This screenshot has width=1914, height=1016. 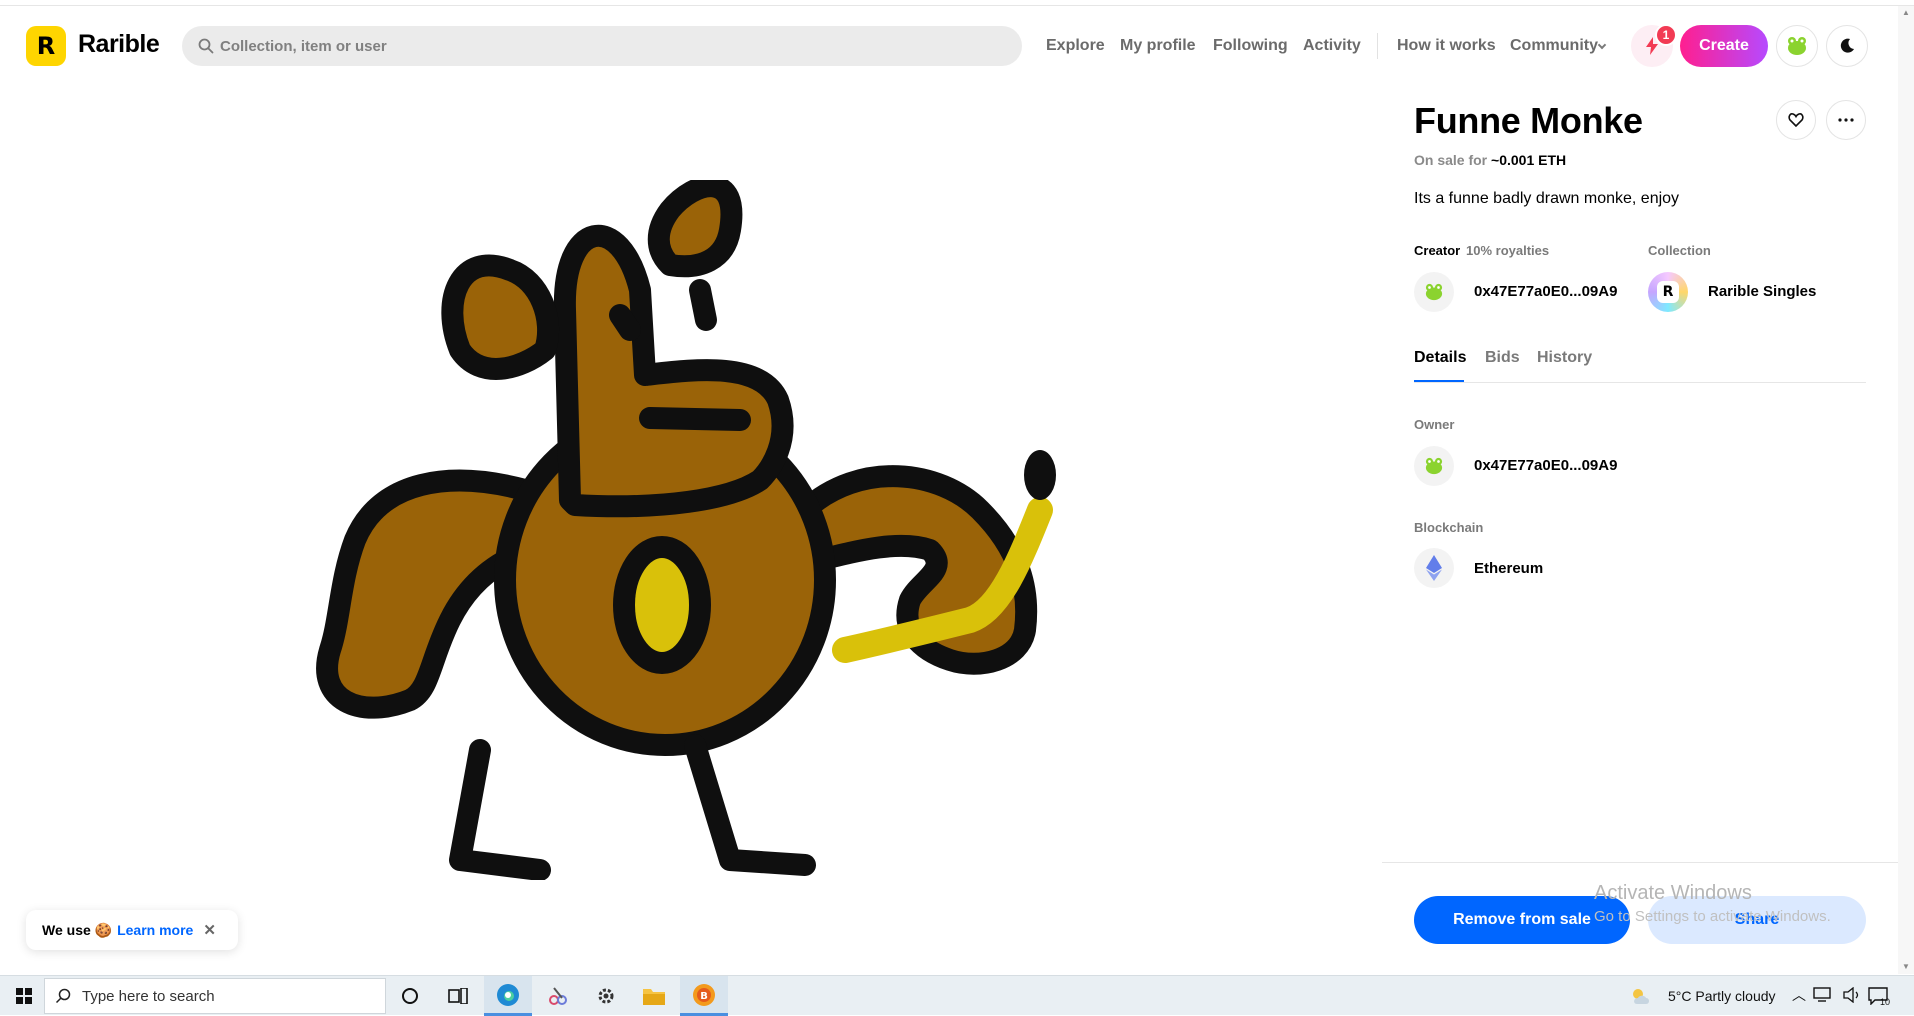 I want to click on svg-text: B, so click(x=704, y=996).